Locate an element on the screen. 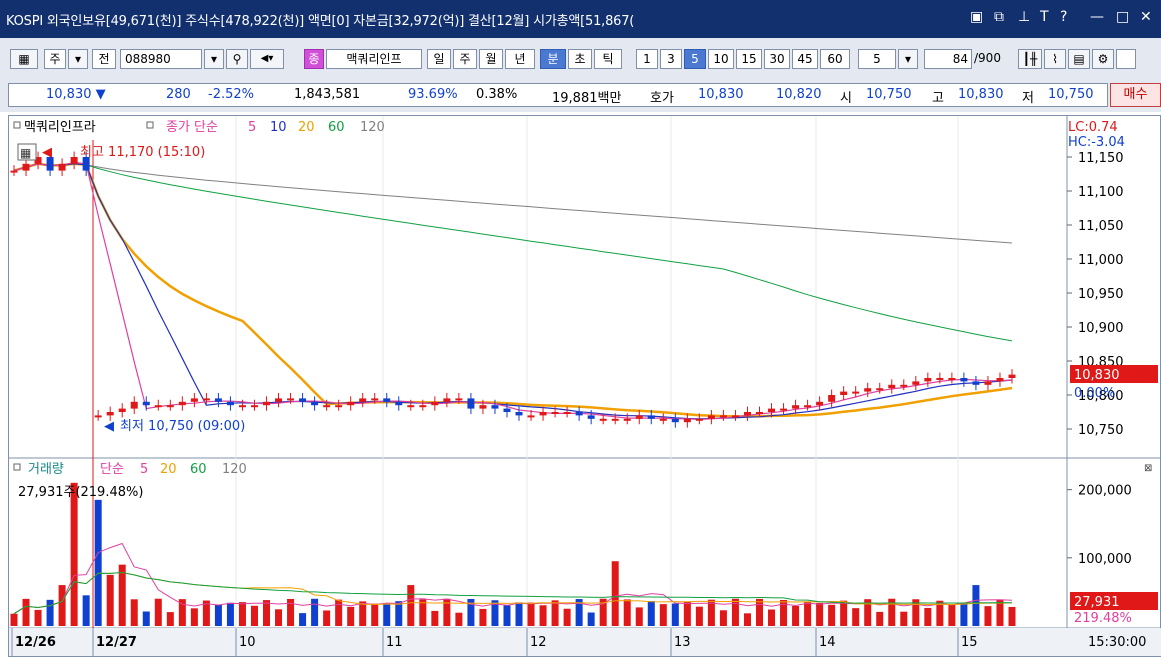  time-axis-bg is located at coordinates (585, 642).